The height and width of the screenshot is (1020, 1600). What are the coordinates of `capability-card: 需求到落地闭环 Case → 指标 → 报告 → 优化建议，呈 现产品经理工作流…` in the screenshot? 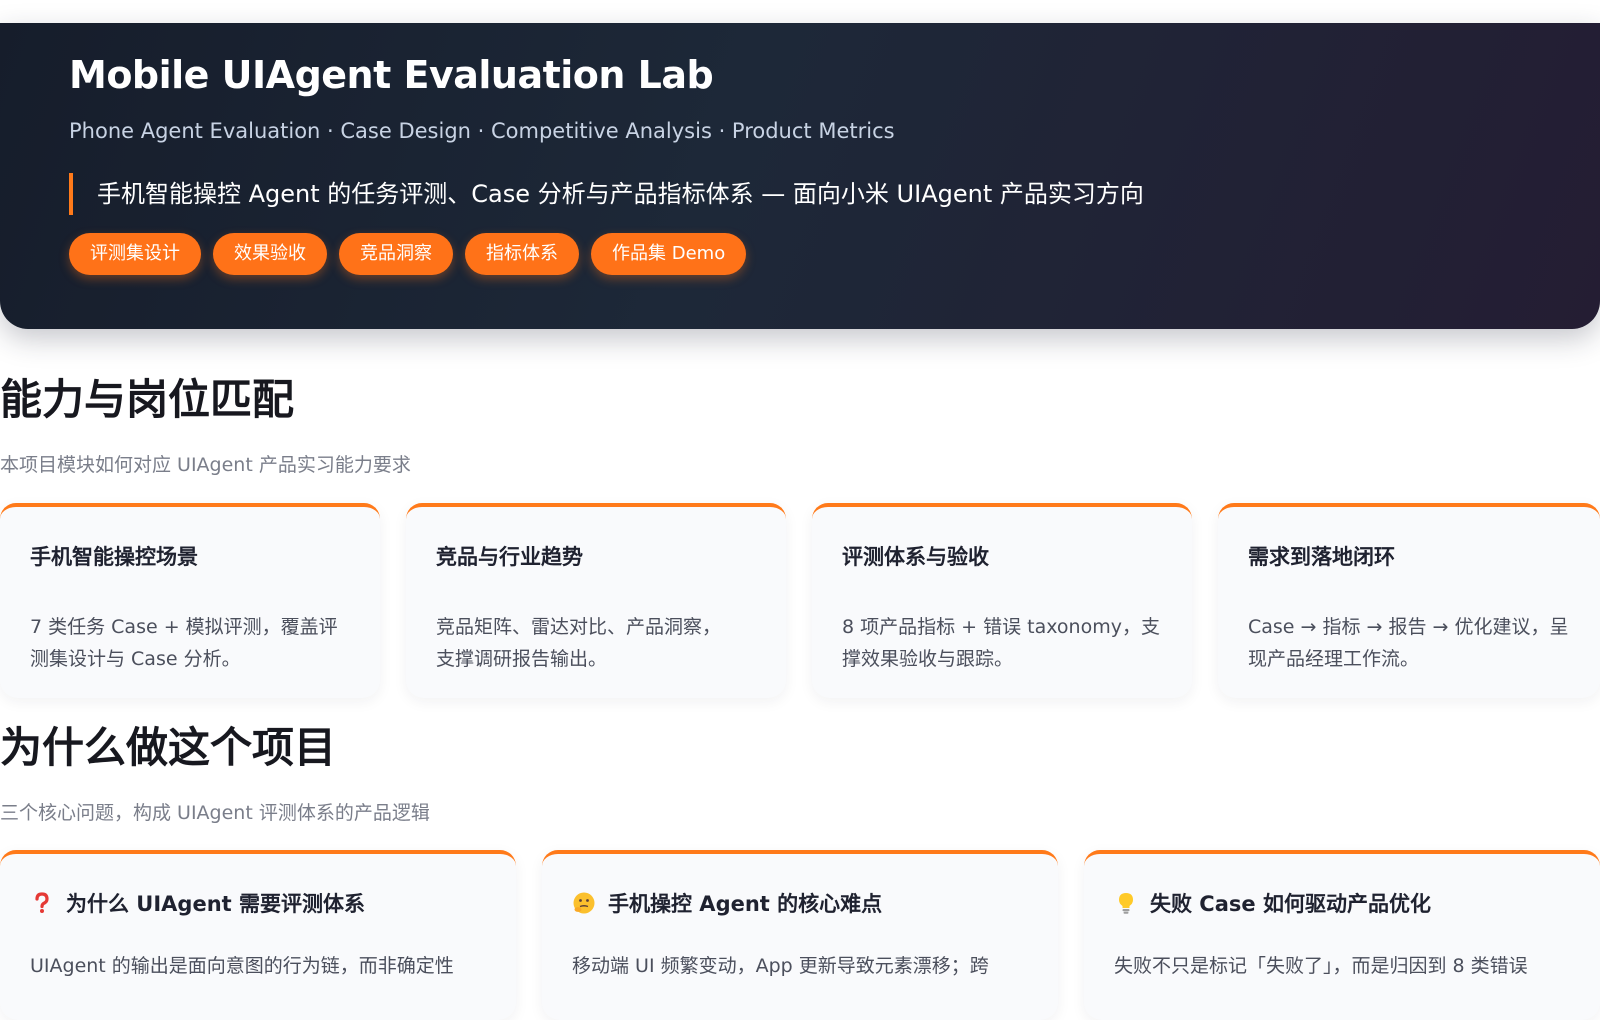 It's located at (1409, 600).